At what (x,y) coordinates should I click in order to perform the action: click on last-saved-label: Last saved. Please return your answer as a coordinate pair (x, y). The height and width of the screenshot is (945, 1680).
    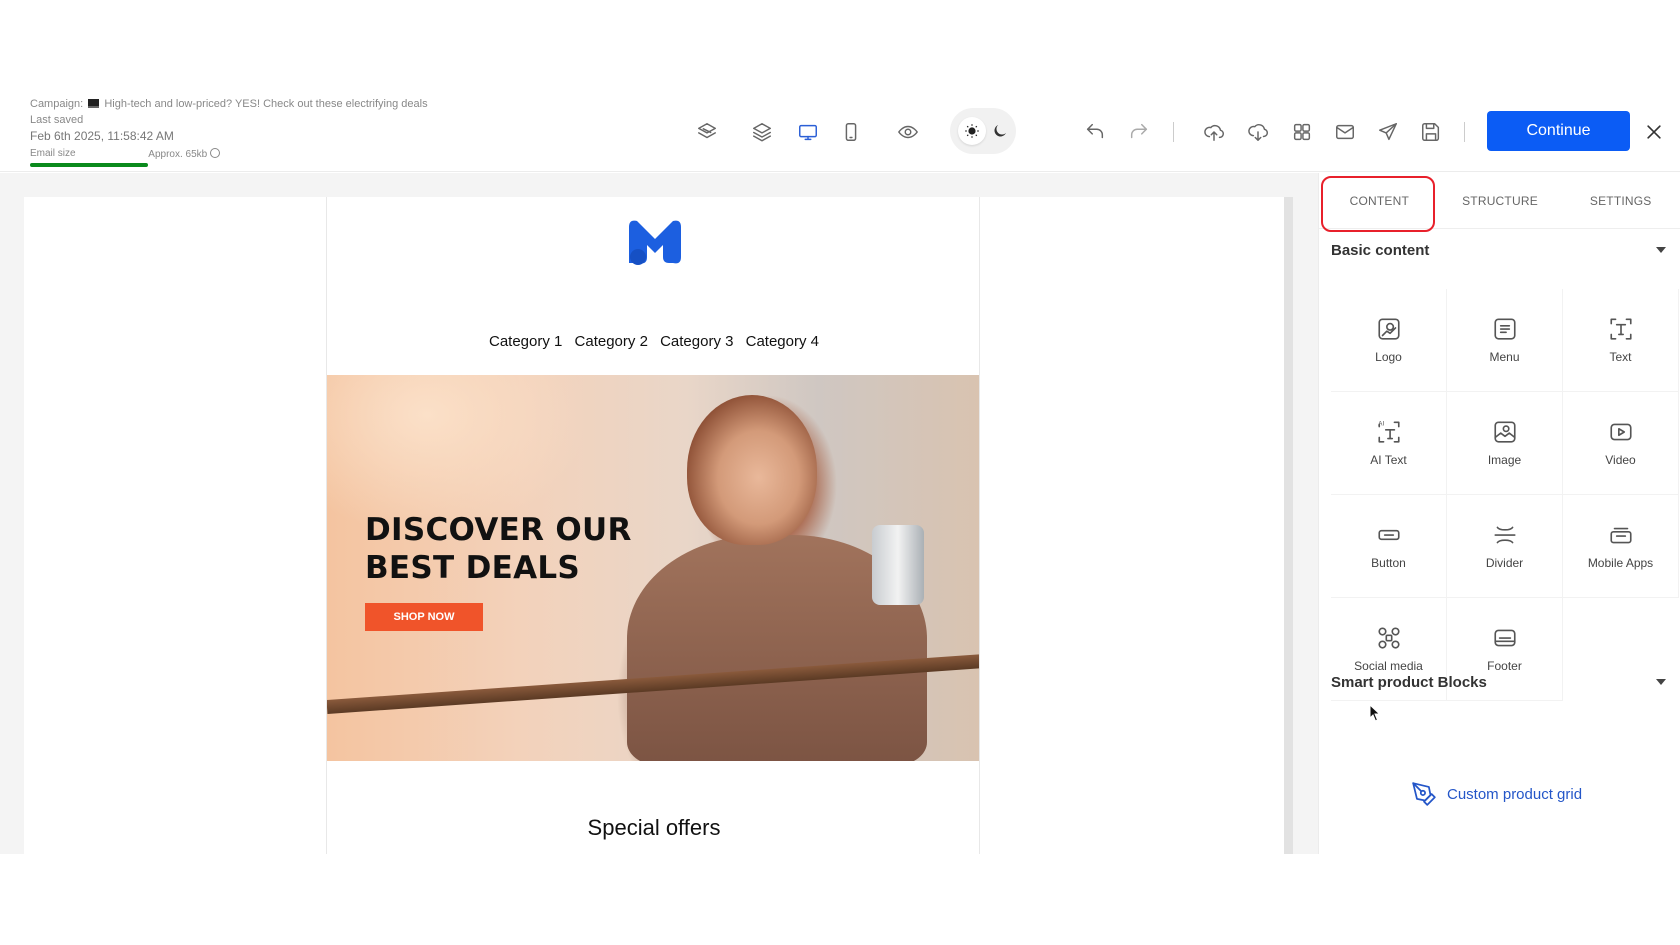
    Looking at the image, I should click on (57, 120).